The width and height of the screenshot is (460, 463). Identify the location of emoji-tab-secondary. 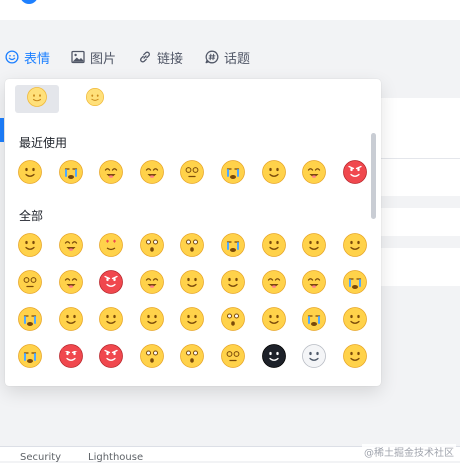
(95, 99).